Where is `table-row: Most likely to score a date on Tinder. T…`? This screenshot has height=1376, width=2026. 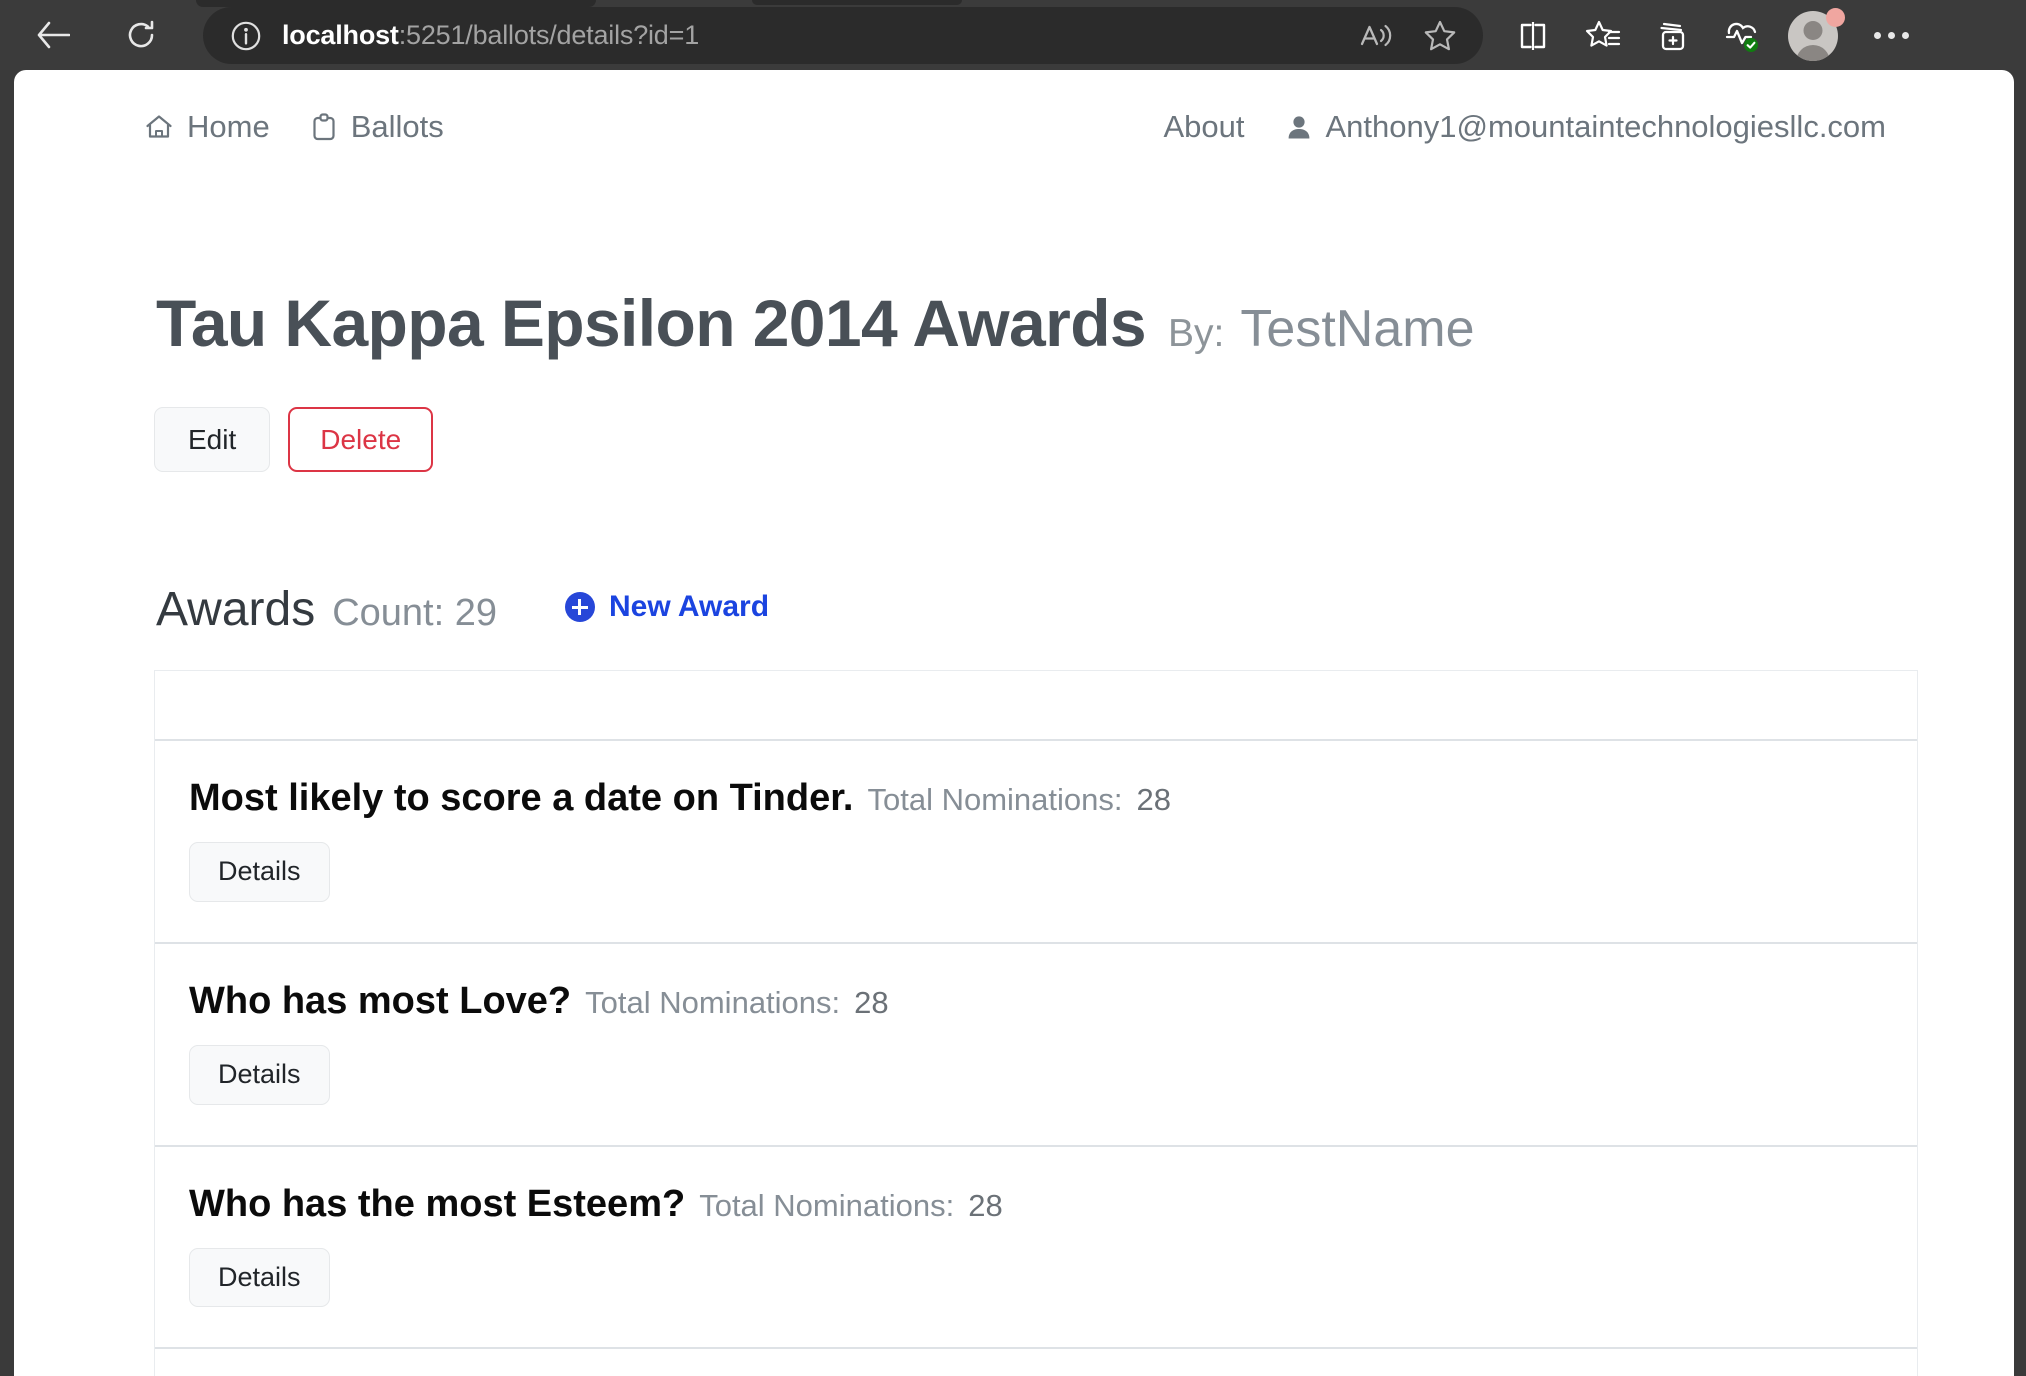
table-row: Most likely to score a date on Tinder. T… is located at coordinates (1036, 842).